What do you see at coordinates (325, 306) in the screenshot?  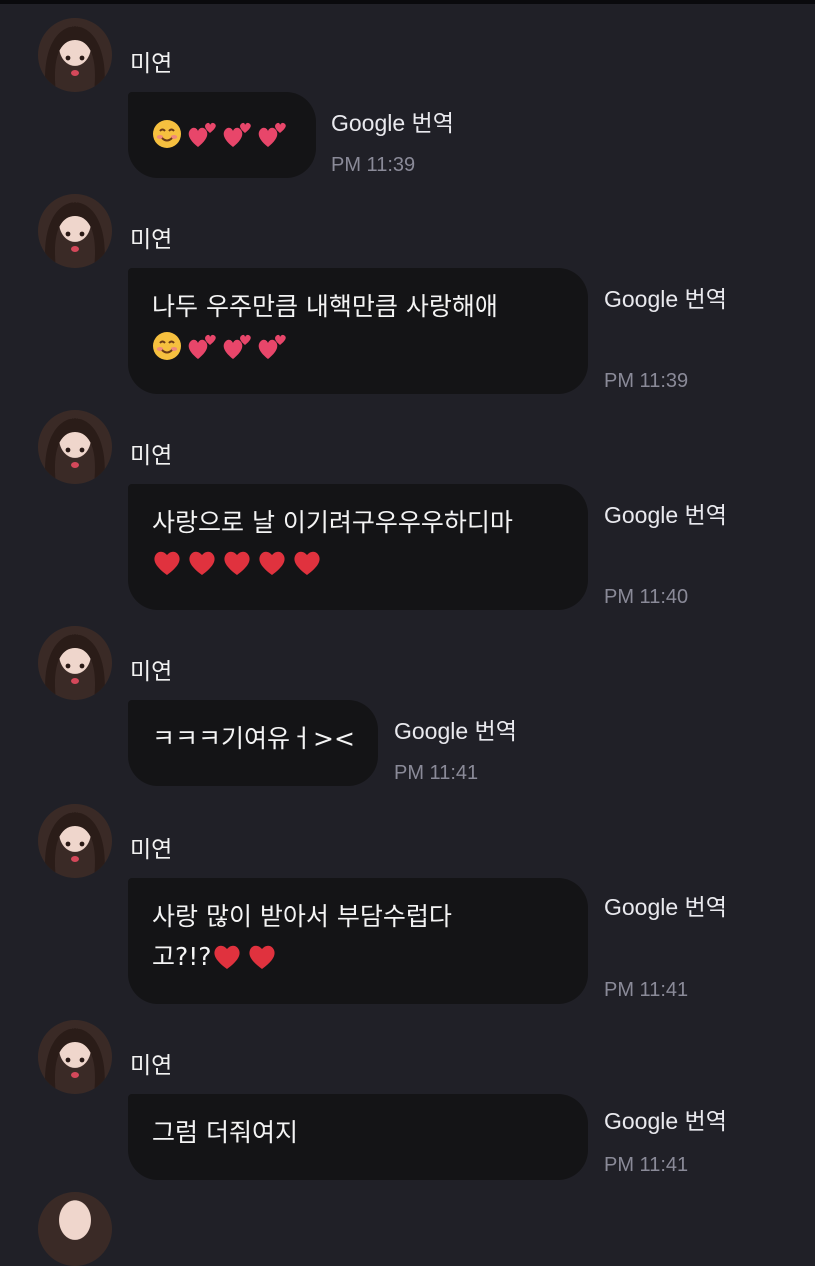 I see `message-text: 나두 우주만큼 내핵만큼 사랑해애` at bounding box center [325, 306].